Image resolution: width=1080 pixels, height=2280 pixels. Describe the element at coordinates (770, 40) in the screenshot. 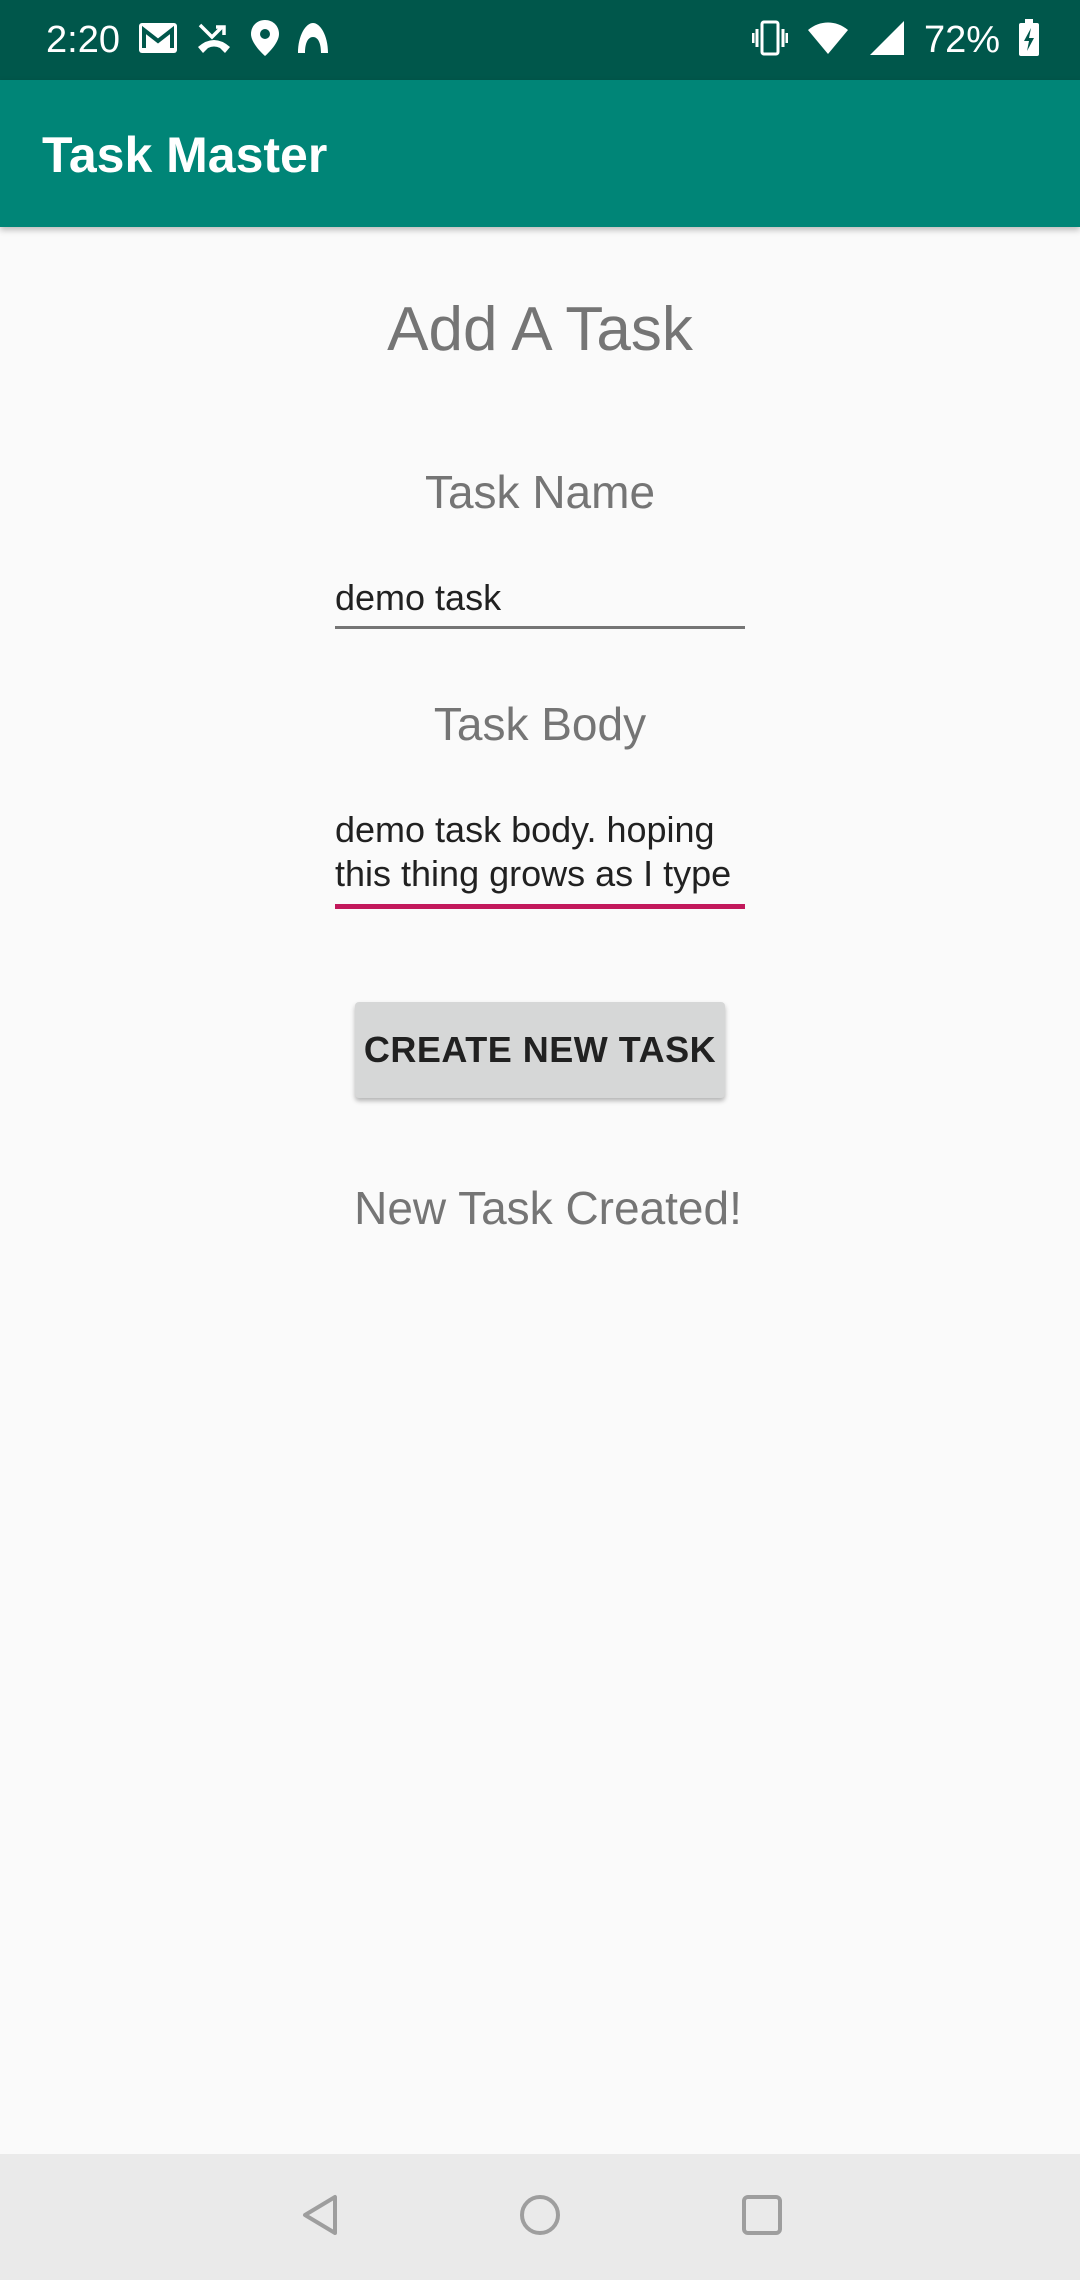

I see `vibrate-icon` at that location.